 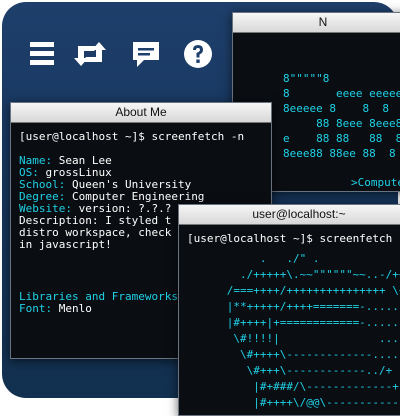 I want to click on ascii-art-line: 8 eeee eeeee e, so click(x=341, y=93).